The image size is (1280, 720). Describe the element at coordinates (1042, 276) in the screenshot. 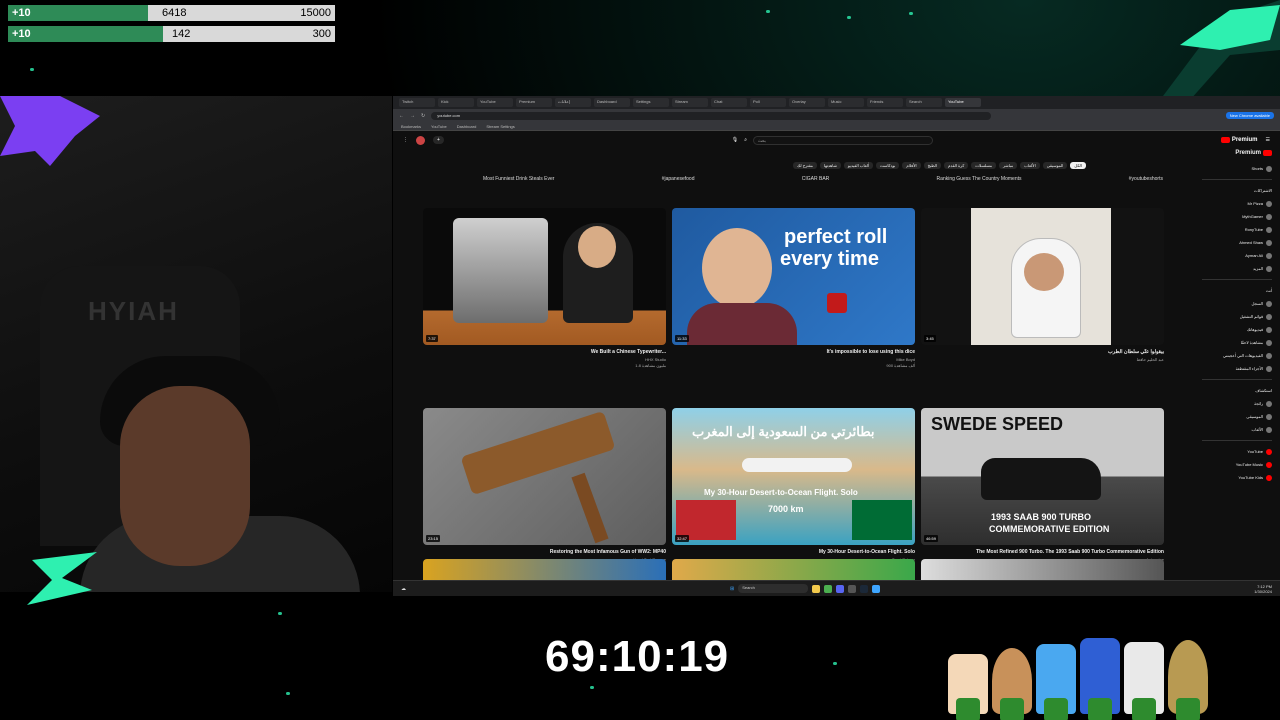

I see `video-thumbnail: 3:45` at that location.